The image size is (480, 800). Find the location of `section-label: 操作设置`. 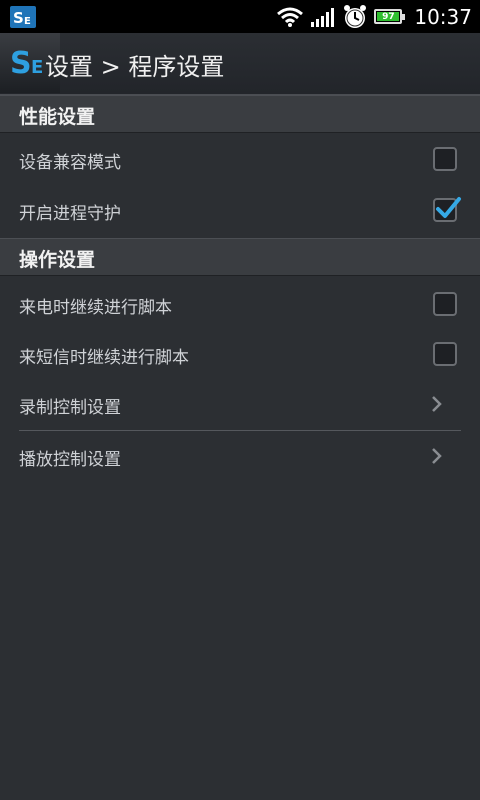

section-label: 操作设置 is located at coordinates (57, 260).